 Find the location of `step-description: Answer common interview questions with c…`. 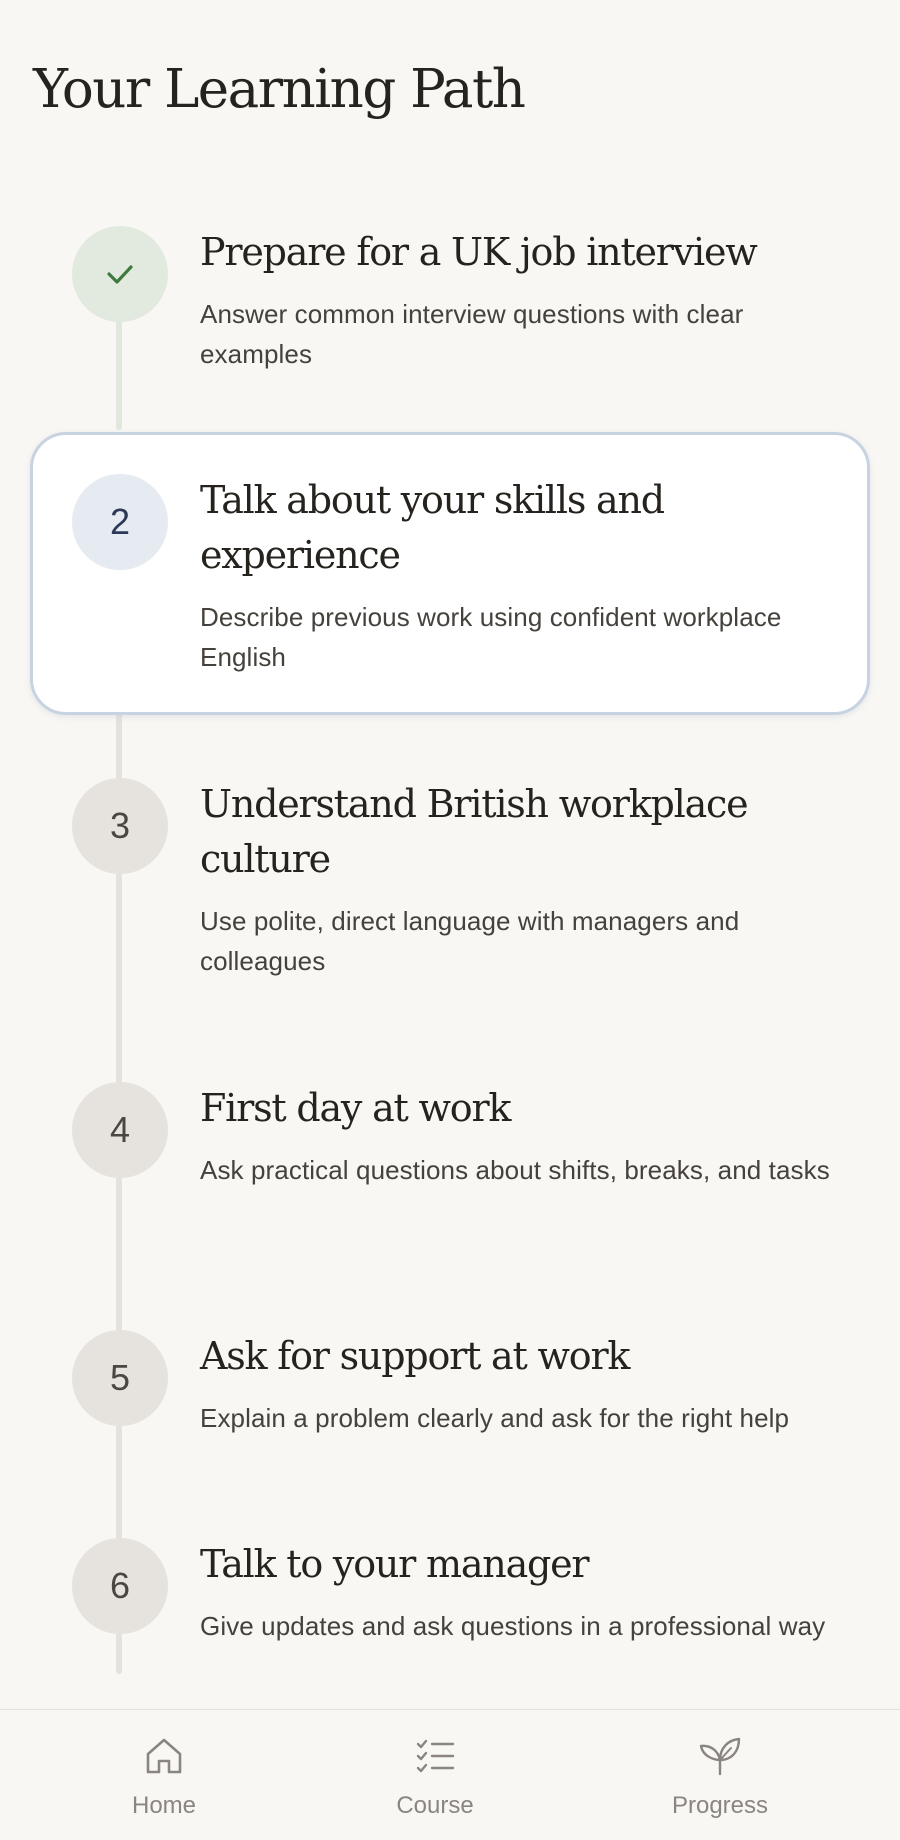

step-description: Answer common interview questions with c… is located at coordinates (472, 334).